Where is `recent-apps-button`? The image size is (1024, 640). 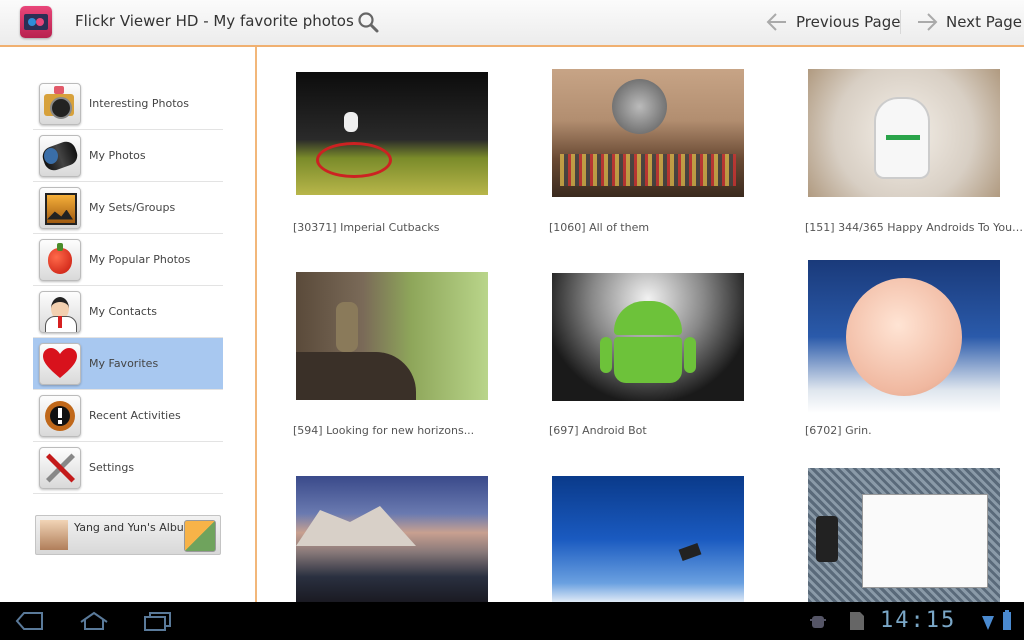 recent-apps-button is located at coordinates (158, 621).